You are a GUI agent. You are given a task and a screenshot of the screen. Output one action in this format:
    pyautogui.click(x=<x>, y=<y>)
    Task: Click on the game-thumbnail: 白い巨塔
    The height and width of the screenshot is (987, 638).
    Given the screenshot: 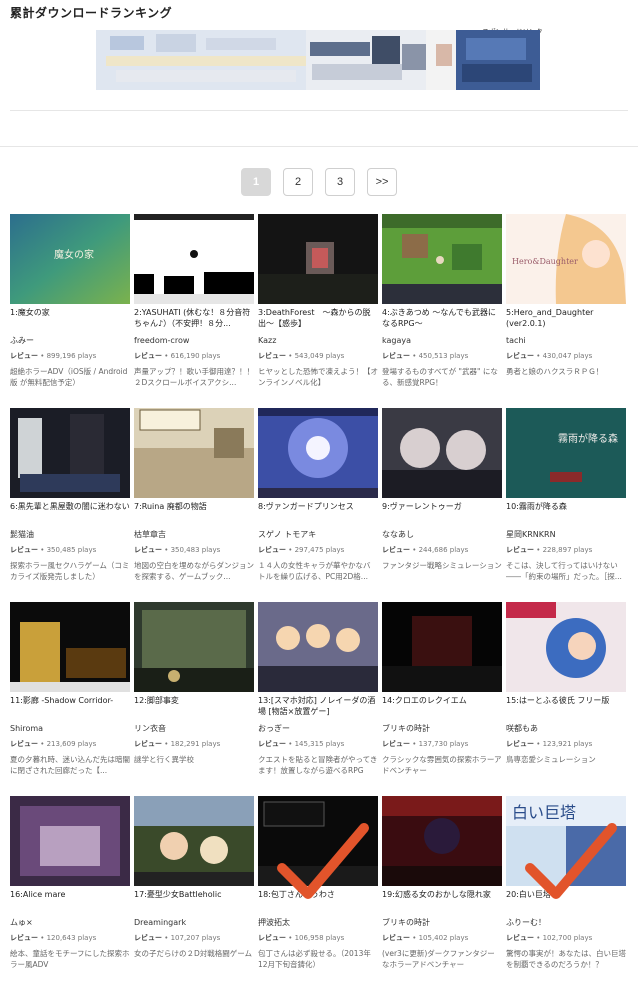 What is the action you would take?
    pyautogui.click(x=566, y=841)
    